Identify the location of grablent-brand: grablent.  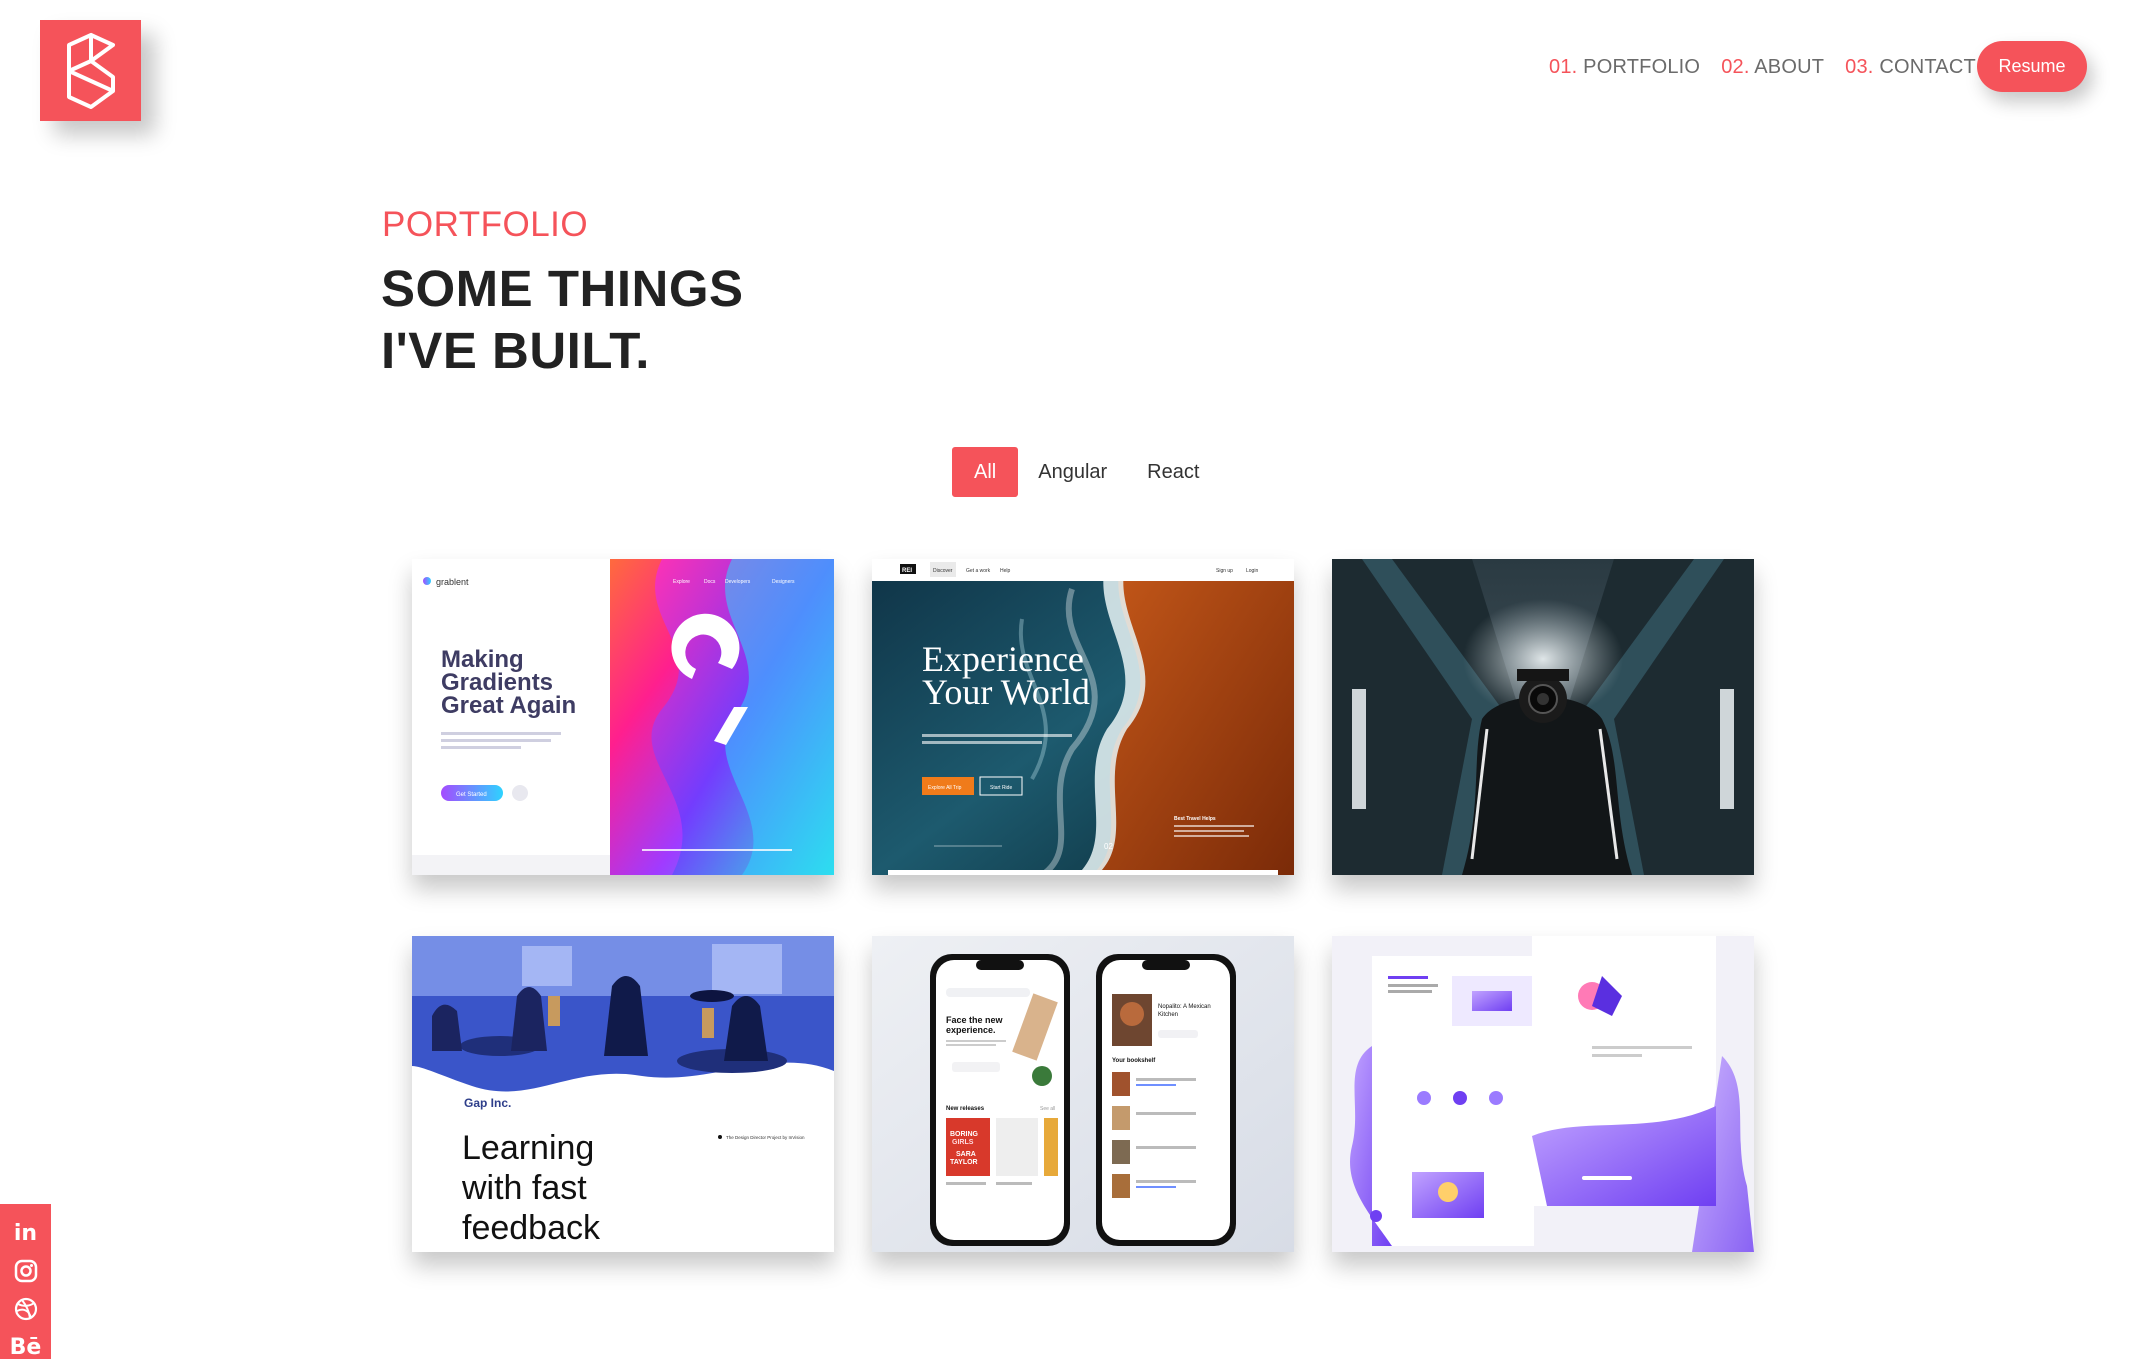
(452, 582).